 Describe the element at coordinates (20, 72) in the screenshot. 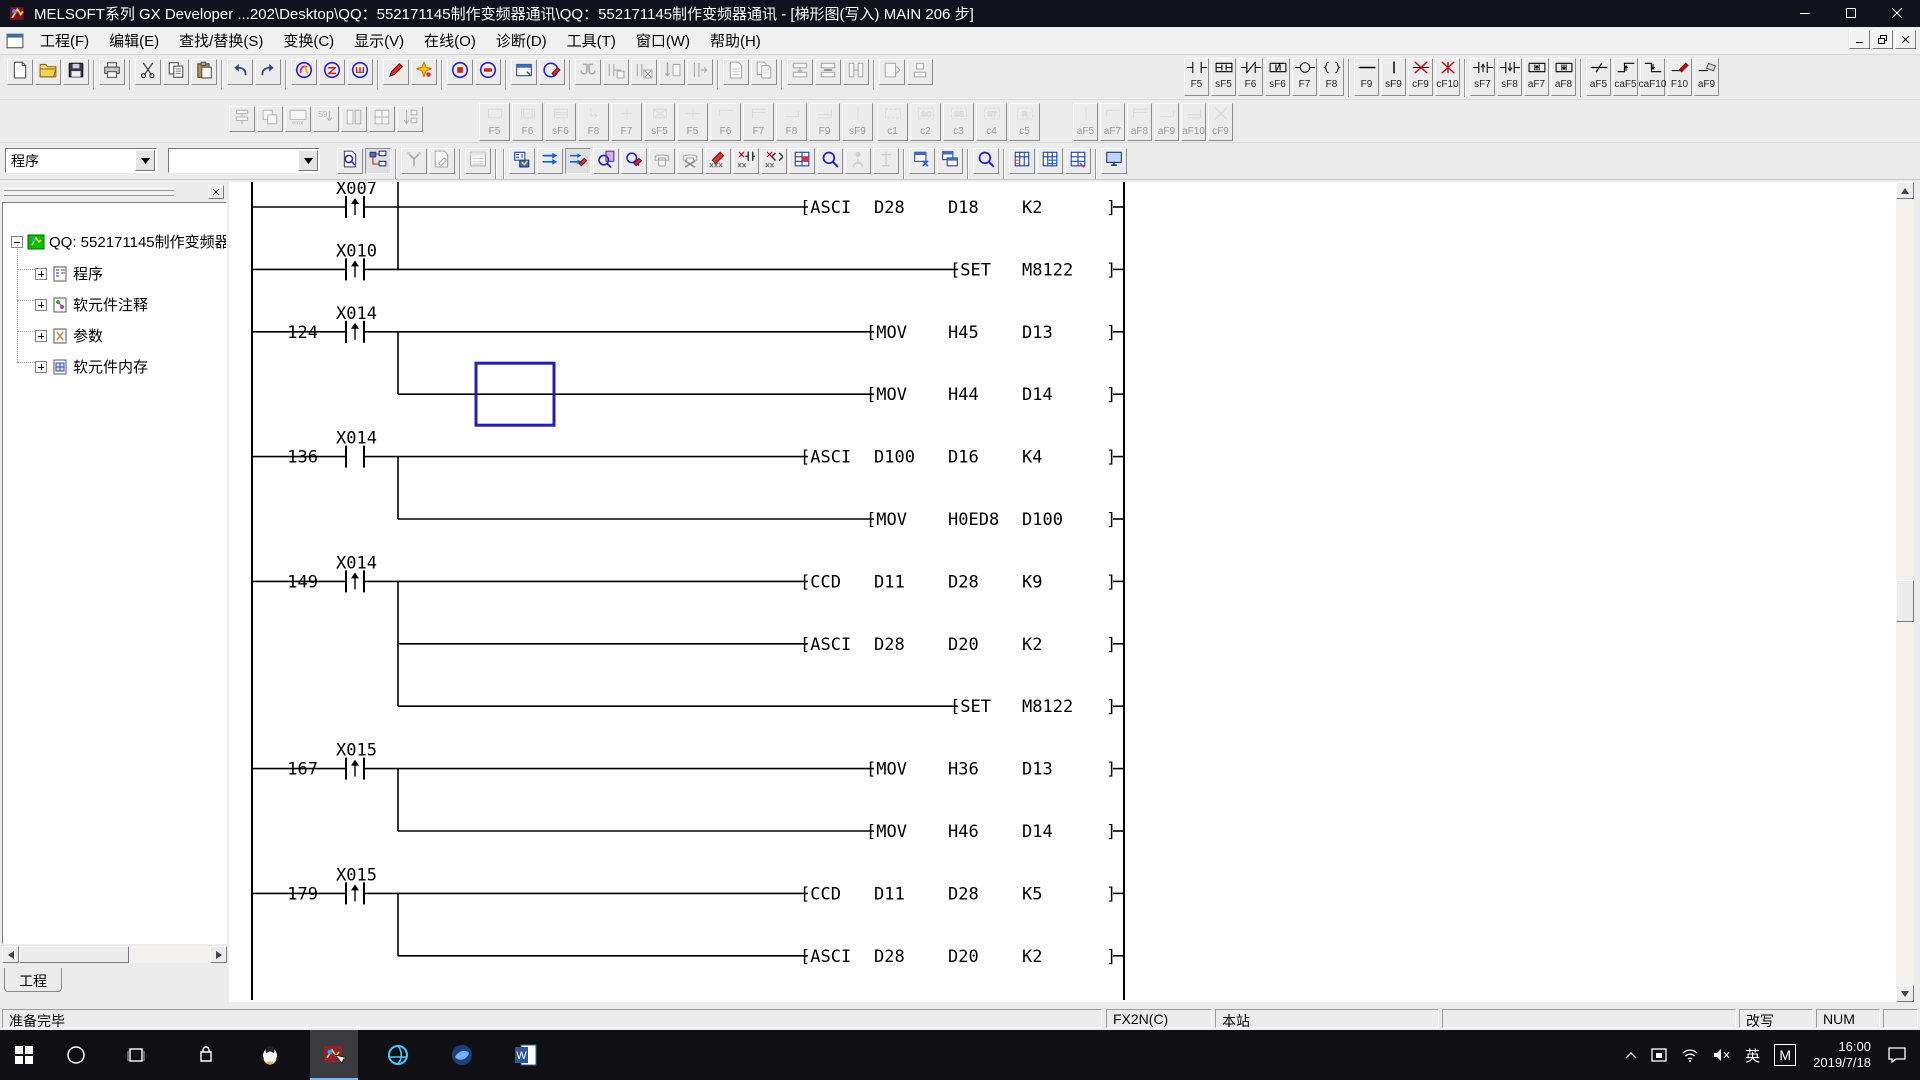

I see `new-project-button` at that location.